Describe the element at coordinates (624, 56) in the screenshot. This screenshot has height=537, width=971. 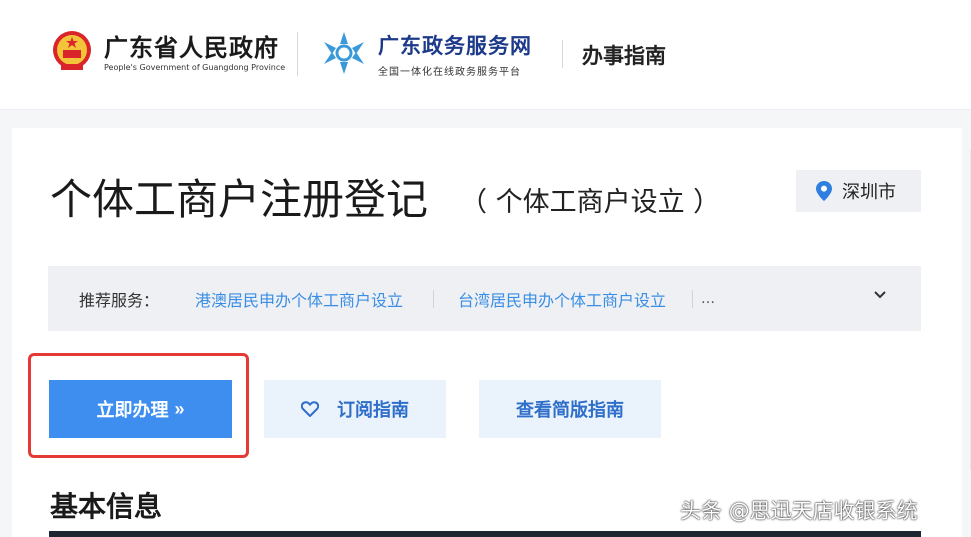
I see `section-heading: 办事指南` at that location.